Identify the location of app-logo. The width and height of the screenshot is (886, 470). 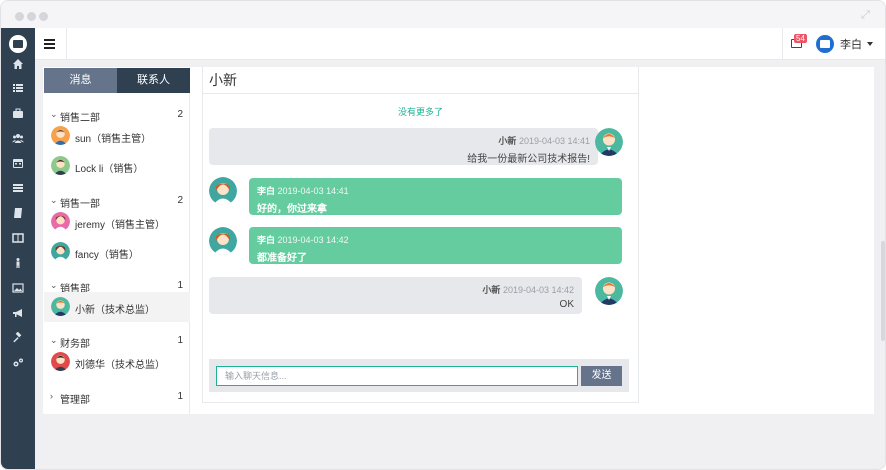
(18, 44).